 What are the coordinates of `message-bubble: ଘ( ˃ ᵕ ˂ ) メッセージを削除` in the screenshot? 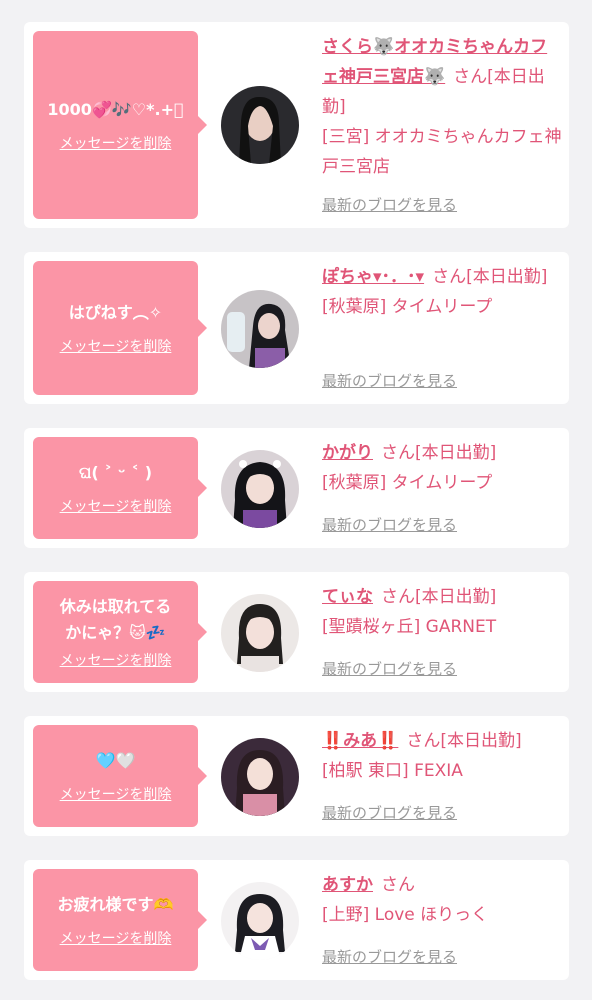 It's located at (120, 488).